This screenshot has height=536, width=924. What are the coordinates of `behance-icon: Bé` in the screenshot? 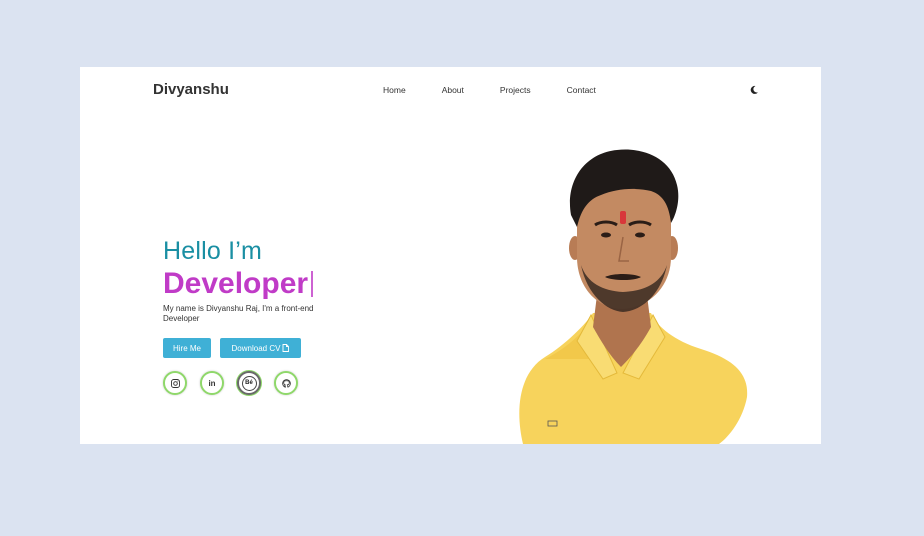 It's located at (249, 383).